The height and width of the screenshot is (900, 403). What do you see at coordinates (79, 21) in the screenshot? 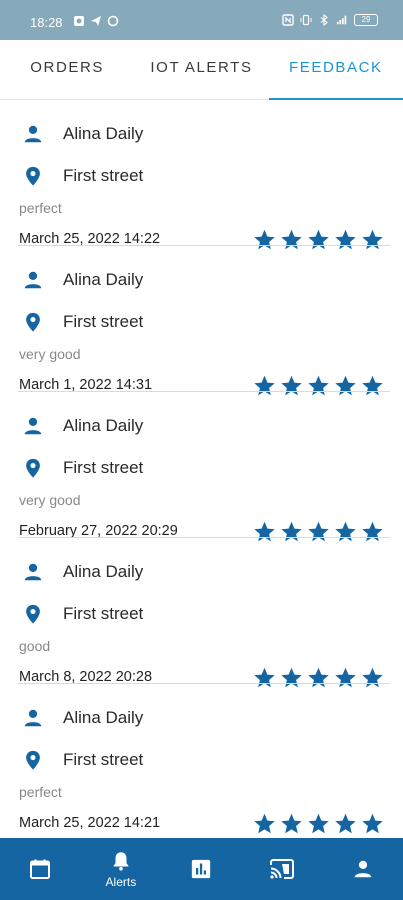
I see `chat-app-icon` at bounding box center [79, 21].